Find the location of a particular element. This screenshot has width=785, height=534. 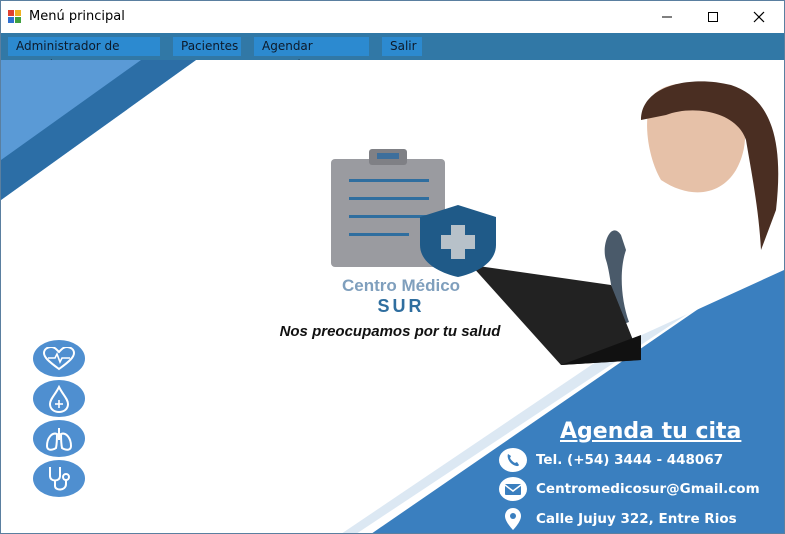

minimize-icon is located at coordinates (667, 17).